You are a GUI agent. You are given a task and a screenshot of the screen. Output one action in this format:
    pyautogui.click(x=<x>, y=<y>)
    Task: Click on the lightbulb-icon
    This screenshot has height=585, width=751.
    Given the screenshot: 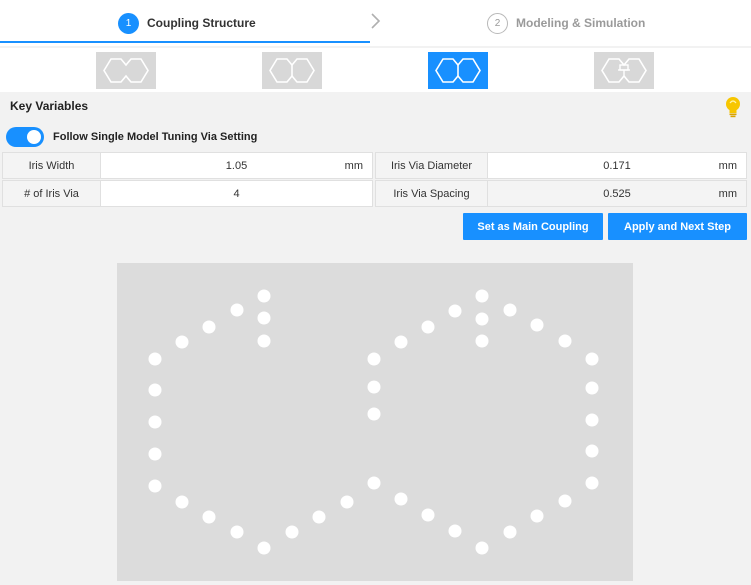 What is the action you would take?
    pyautogui.click(x=733, y=107)
    